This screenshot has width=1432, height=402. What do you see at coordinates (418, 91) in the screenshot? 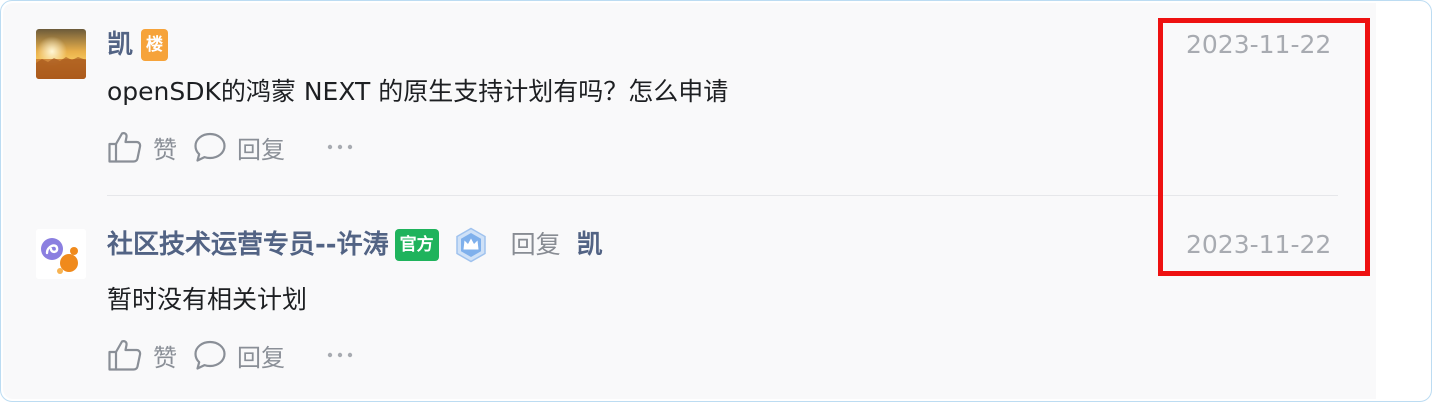
I see `comment-text: openSDK的鸿蒙 NEXT 的原生支持计划有吗？怎么申请` at bounding box center [418, 91].